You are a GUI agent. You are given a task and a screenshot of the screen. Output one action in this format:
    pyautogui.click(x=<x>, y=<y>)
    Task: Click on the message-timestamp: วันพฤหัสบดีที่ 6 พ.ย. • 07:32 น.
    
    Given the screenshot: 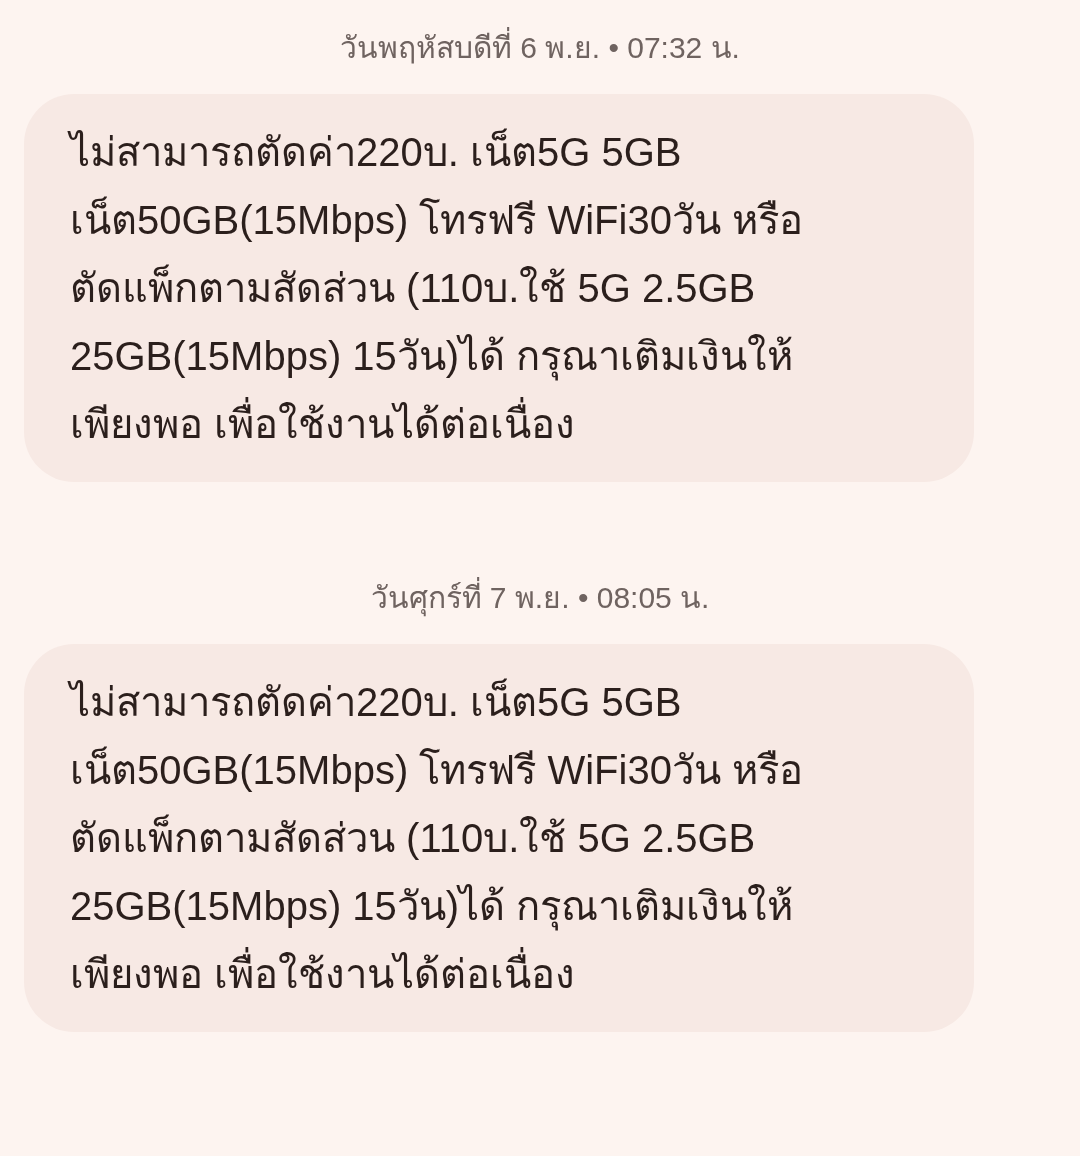 What is the action you would take?
    pyautogui.click(x=540, y=48)
    